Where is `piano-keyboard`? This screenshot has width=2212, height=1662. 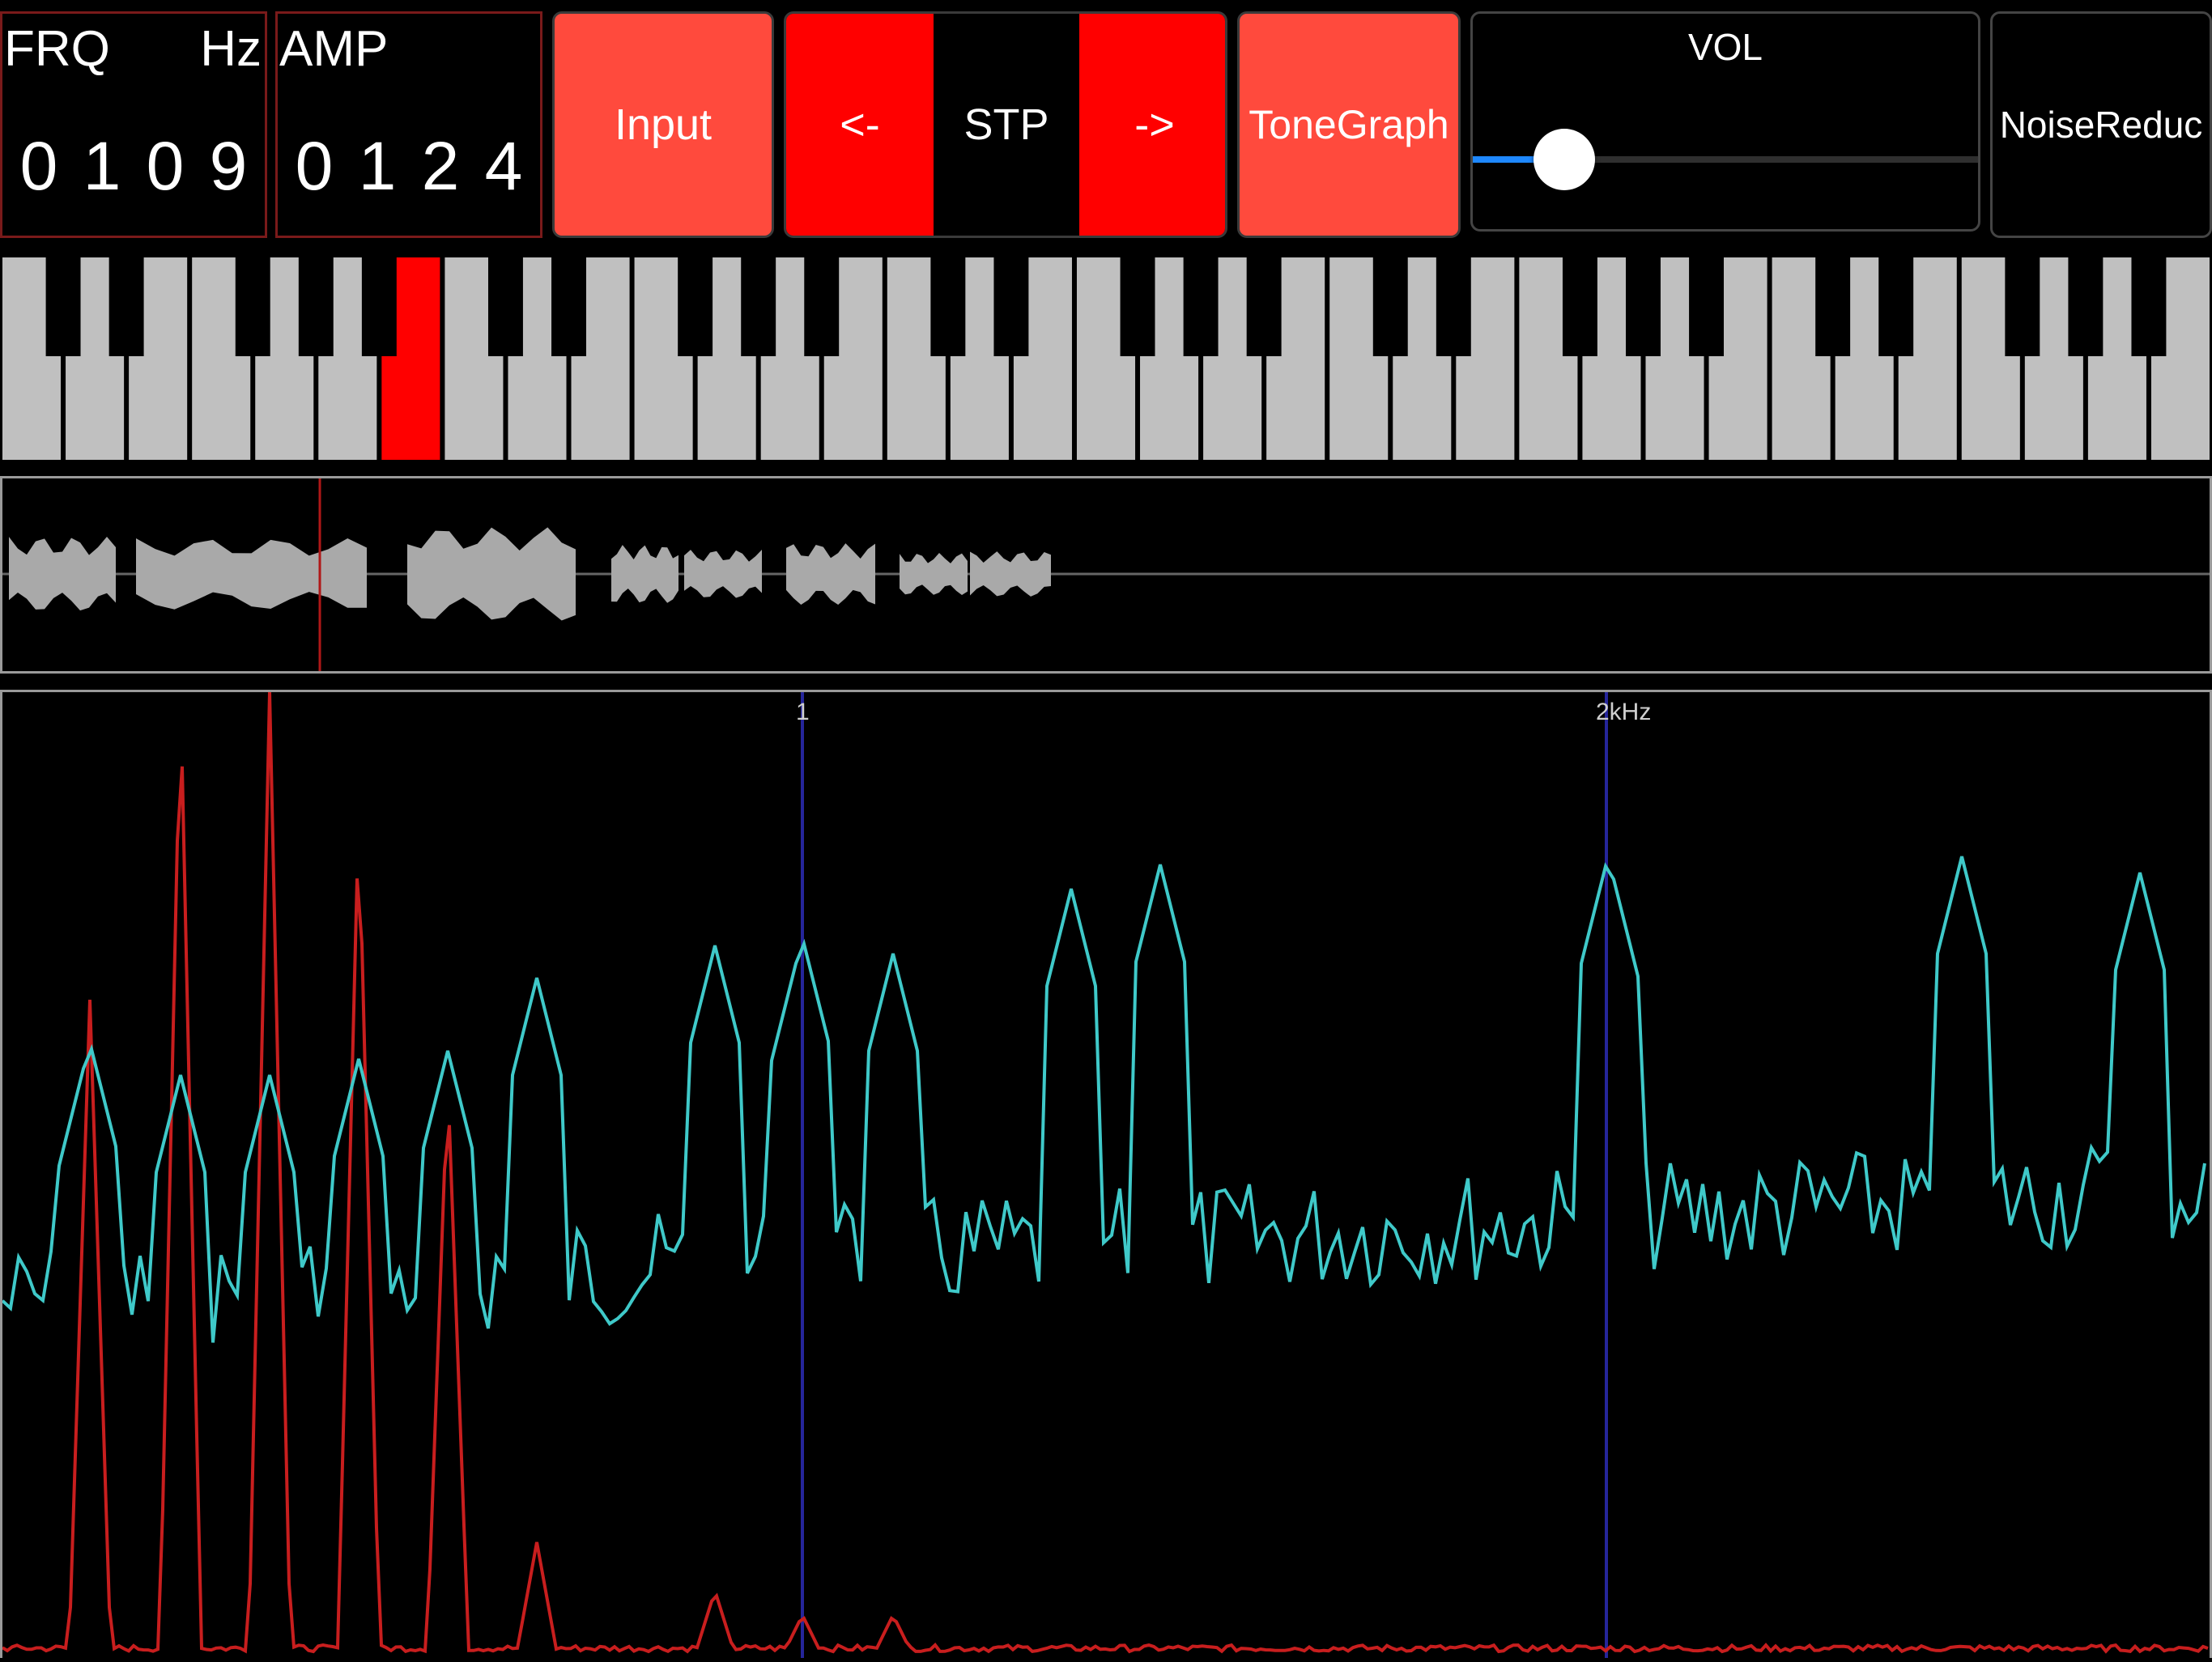
piano-keyboard is located at coordinates (1106, 358).